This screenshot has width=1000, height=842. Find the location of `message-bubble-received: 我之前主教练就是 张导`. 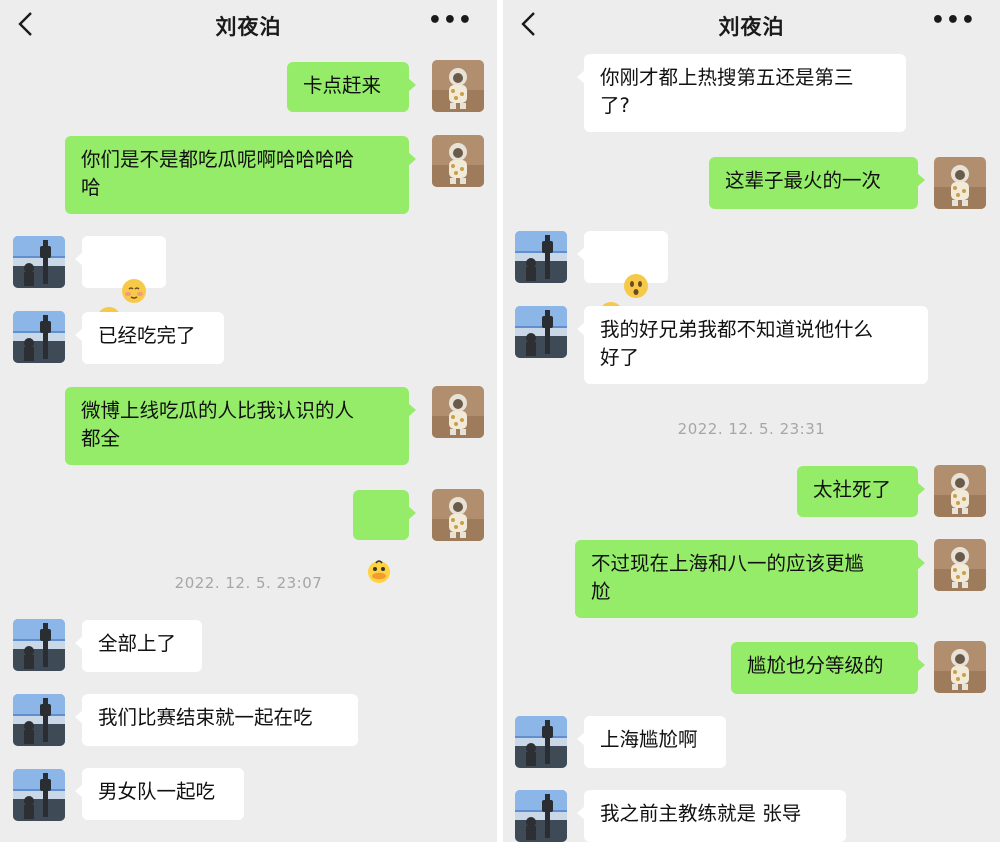

message-bubble-received: 我之前主教练就是 张导 is located at coordinates (711, 816).